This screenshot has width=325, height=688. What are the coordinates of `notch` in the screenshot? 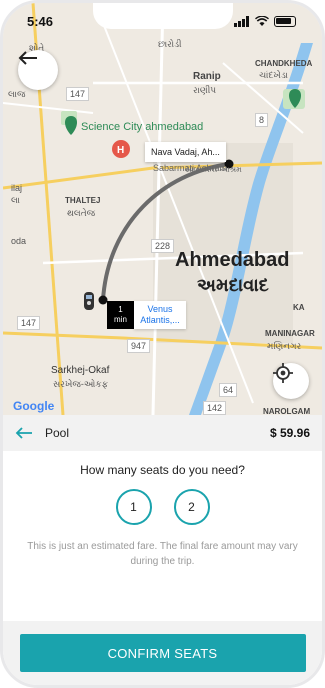 It's located at (162, 16).